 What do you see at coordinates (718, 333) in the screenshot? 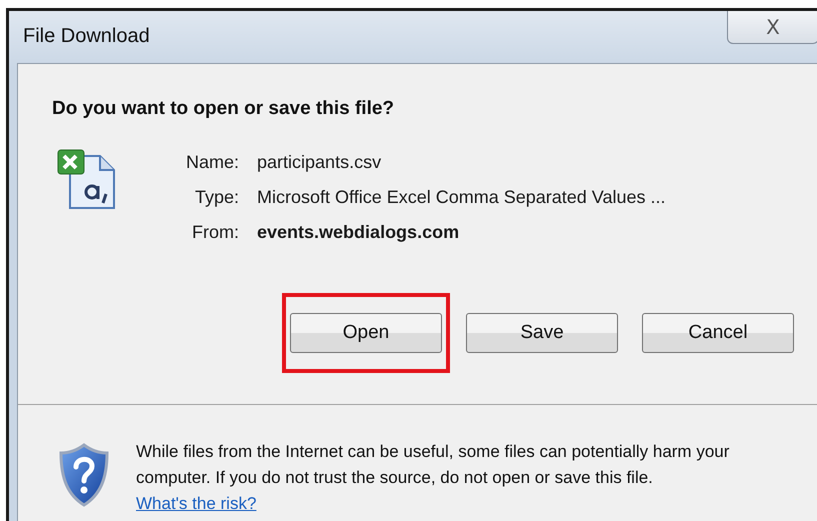
I see `dialog-button: Cancel` at bounding box center [718, 333].